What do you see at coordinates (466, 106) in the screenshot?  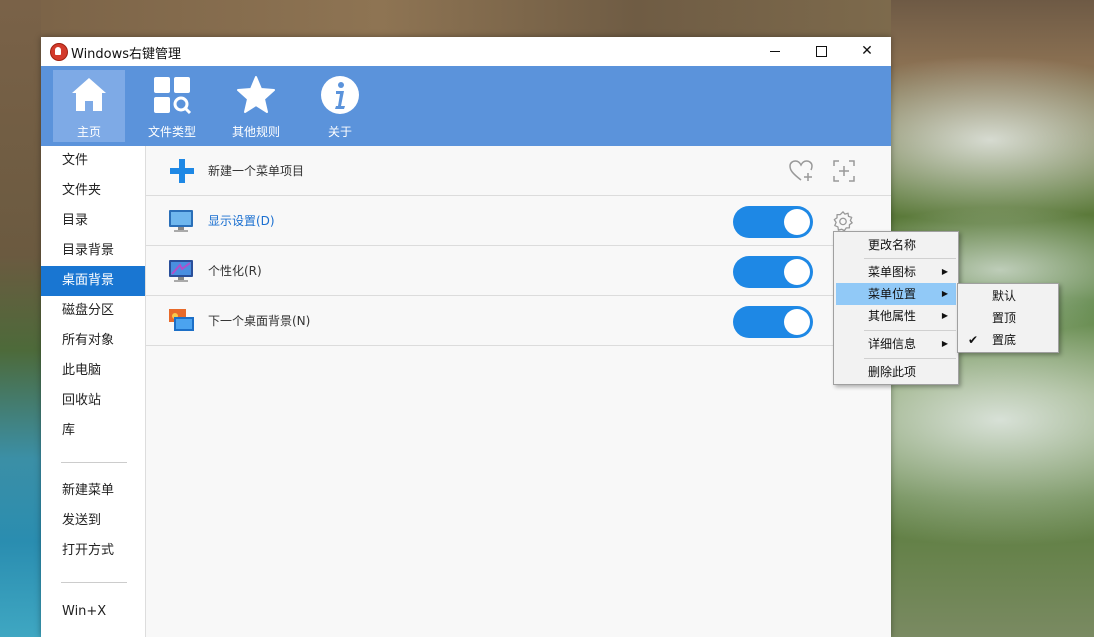 I see `main-toolbar: 主页 文件类型 其他规则 关于` at bounding box center [466, 106].